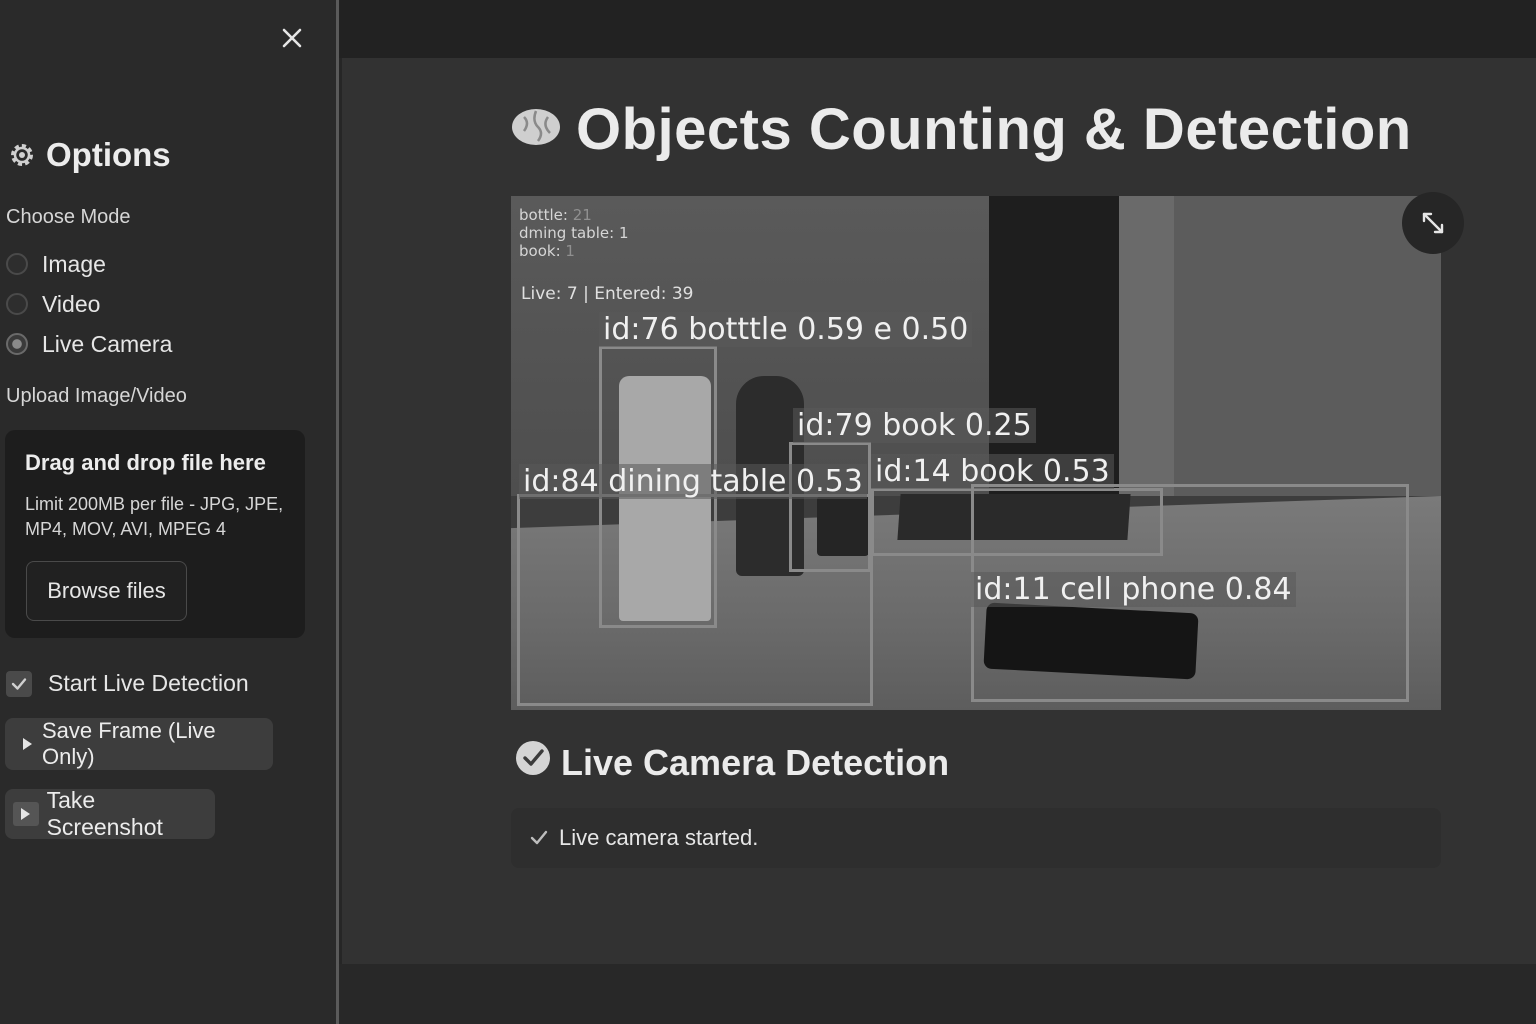 This screenshot has width=1536, height=1024. Describe the element at coordinates (148, 683) in the screenshot. I see `start-live-label: Start Live Detection` at that location.